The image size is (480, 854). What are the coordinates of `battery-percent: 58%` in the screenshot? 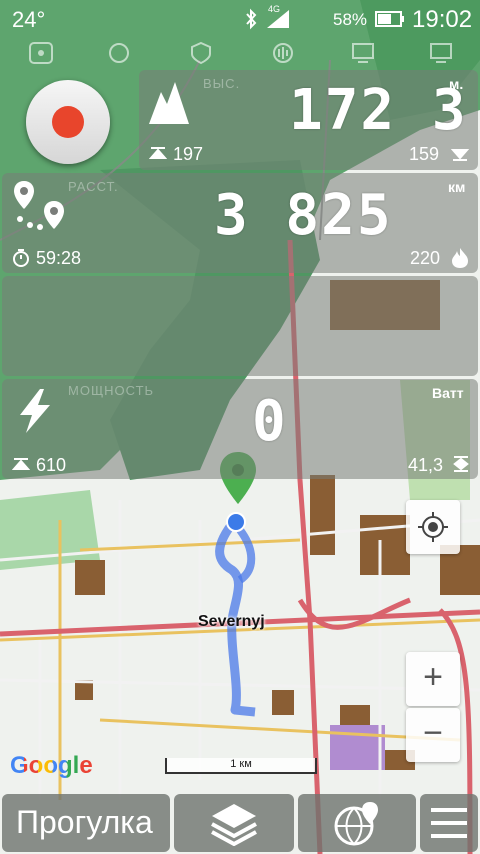 It's located at (350, 19).